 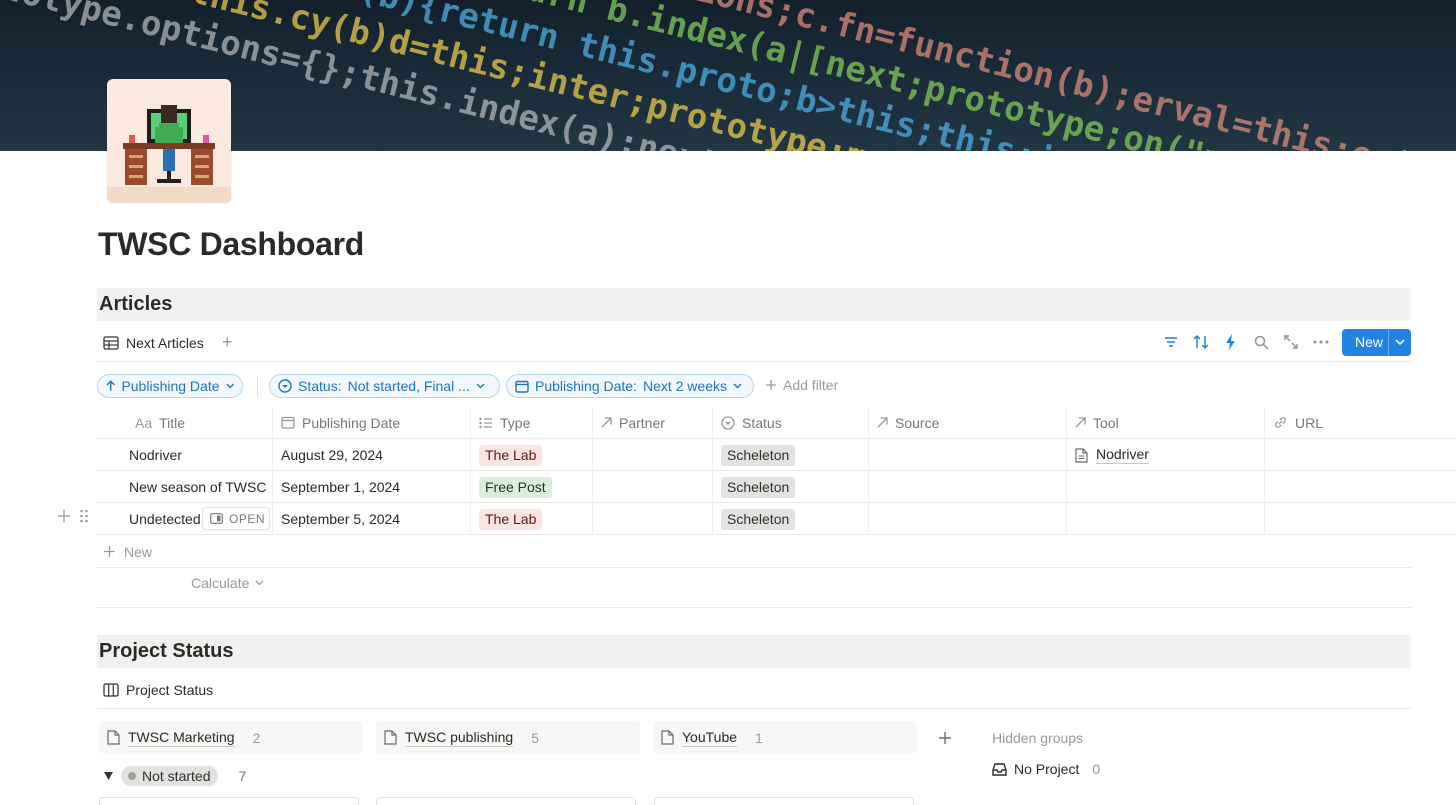 What do you see at coordinates (642, 422) in the screenshot?
I see `column-label: Partner` at bounding box center [642, 422].